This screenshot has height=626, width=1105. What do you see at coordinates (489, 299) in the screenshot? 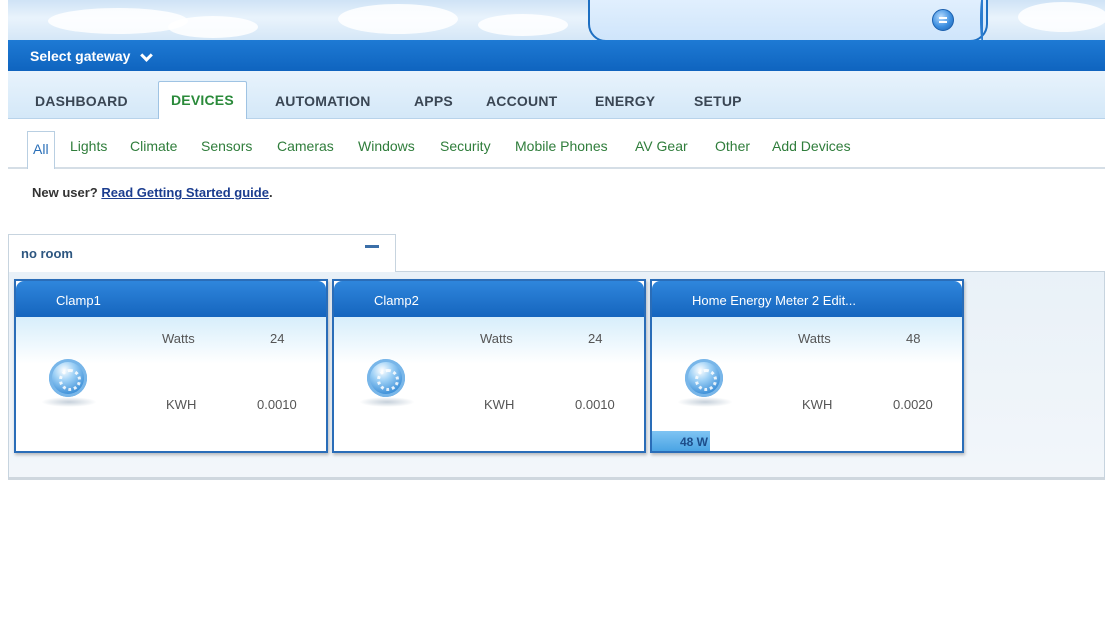
I see `device-name: Clamp2` at bounding box center [489, 299].